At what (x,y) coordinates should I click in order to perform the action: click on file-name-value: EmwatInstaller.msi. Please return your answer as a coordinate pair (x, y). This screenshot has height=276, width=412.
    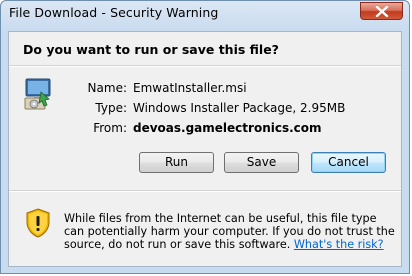
    Looking at the image, I should click on (190, 88).